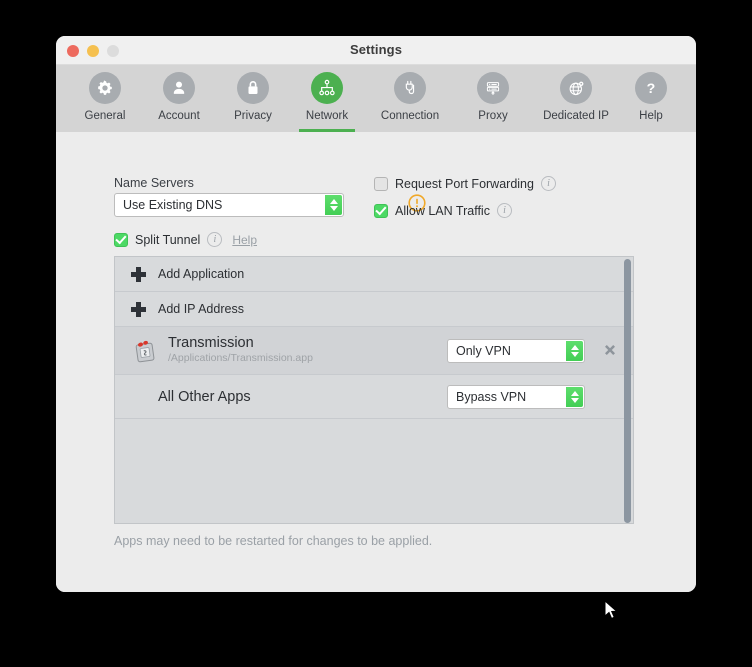 The image size is (752, 667). I want to click on add-application-label: Add Application, so click(201, 274).